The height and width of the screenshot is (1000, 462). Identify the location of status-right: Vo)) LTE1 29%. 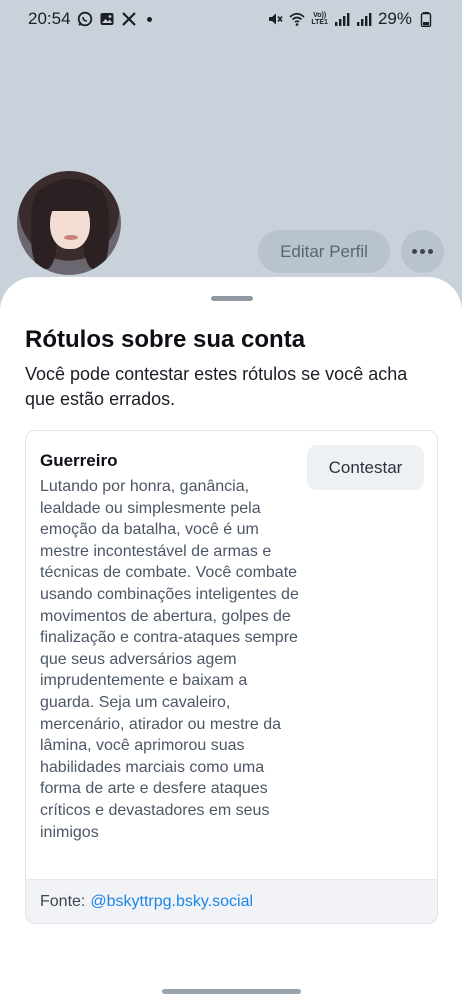
(350, 19).